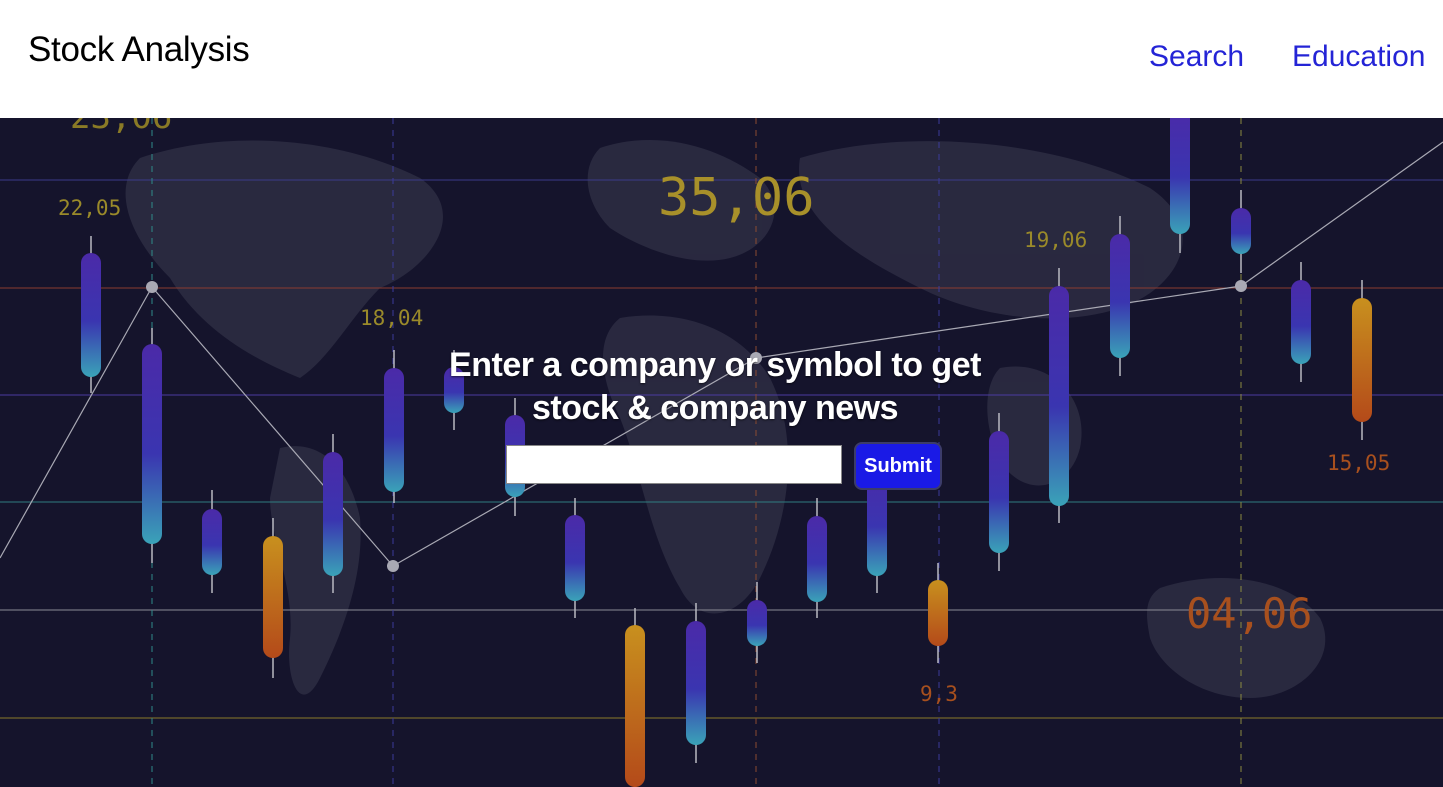 This screenshot has width=1443, height=787. I want to click on bg-label: 23,06, so click(121, 127).